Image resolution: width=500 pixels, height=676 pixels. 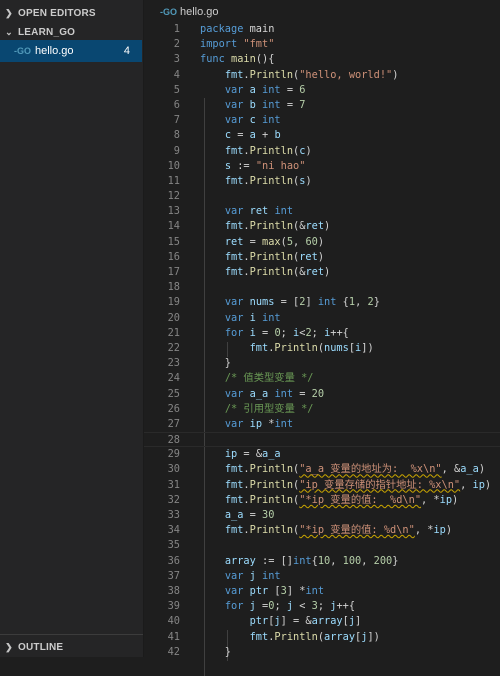 What do you see at coordinates (173, 469) in the screenshot?
I see `line-number: 30` at bounding box center [173, 469].